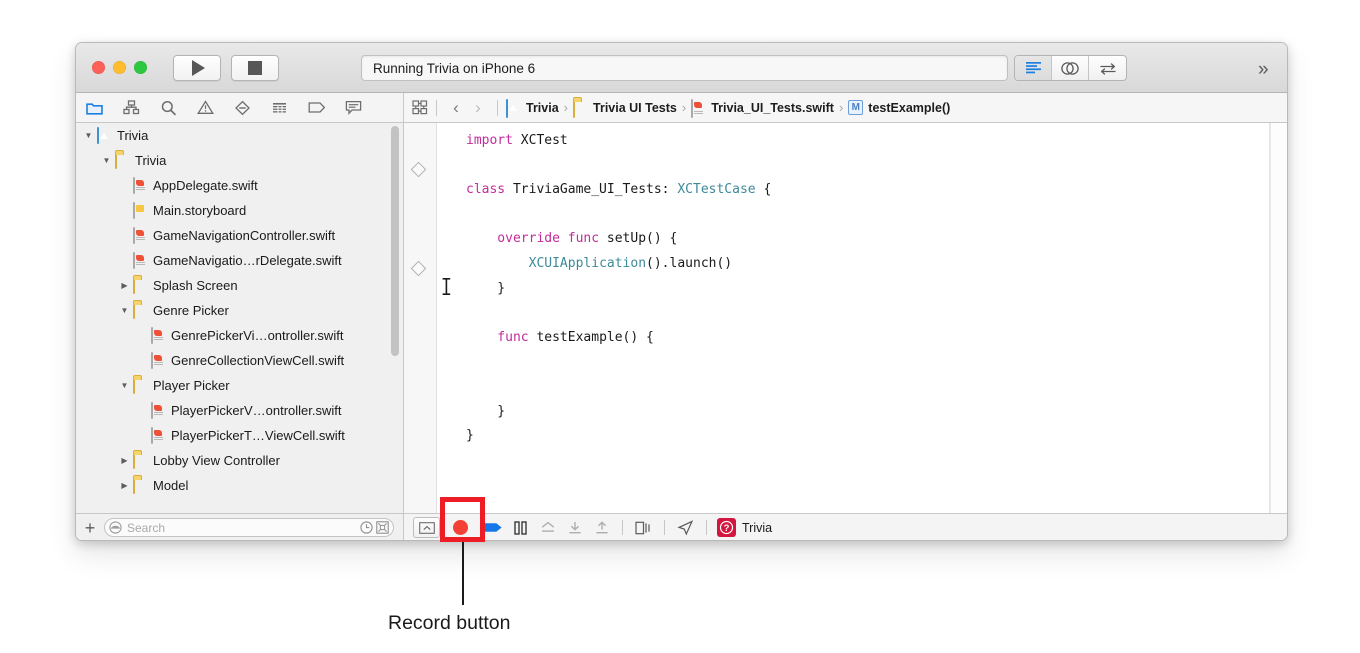 Image resolution: width=1360 pixels, height=653 pixels. I want to click on navigator-selector-bar, so click(240, 107).